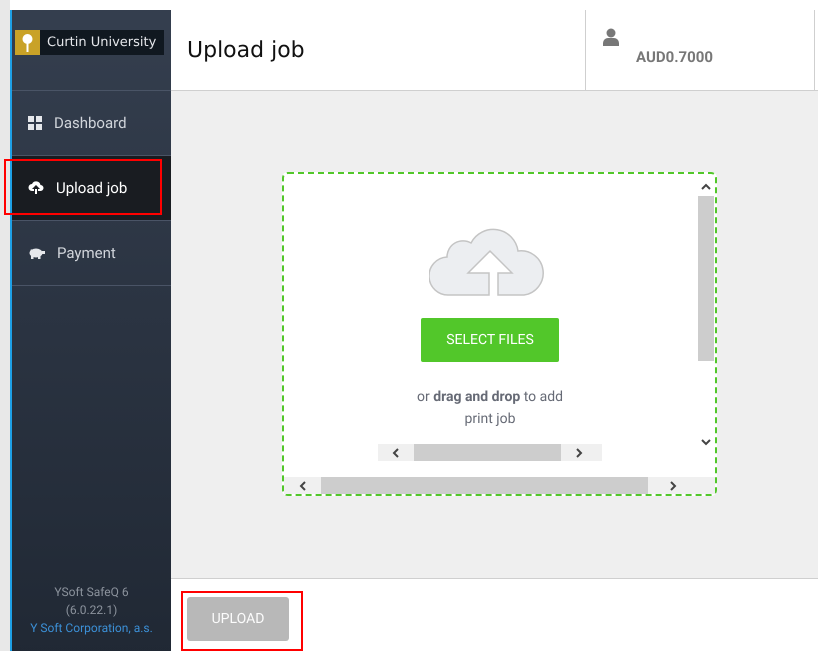 This screenshot has width=818, height=651. What do you see at coordinates (91, 628) in the screenshot?
I see `company-link: Y Soft Corporation, a.s.` at bounding box center [91, 628].